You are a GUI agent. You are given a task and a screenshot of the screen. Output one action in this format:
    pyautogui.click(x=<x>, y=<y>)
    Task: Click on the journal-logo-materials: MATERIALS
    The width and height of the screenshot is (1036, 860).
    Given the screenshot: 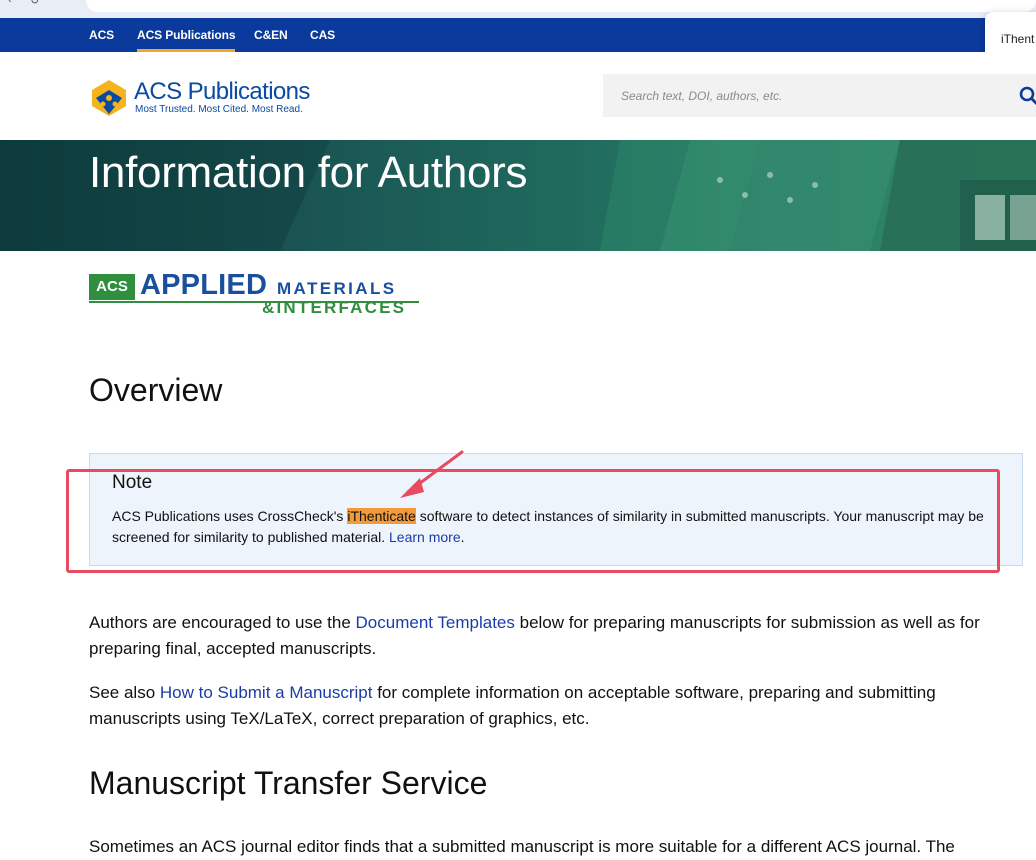 What is the action you would take?
    pyautogui.click(x=337, y=289)
    